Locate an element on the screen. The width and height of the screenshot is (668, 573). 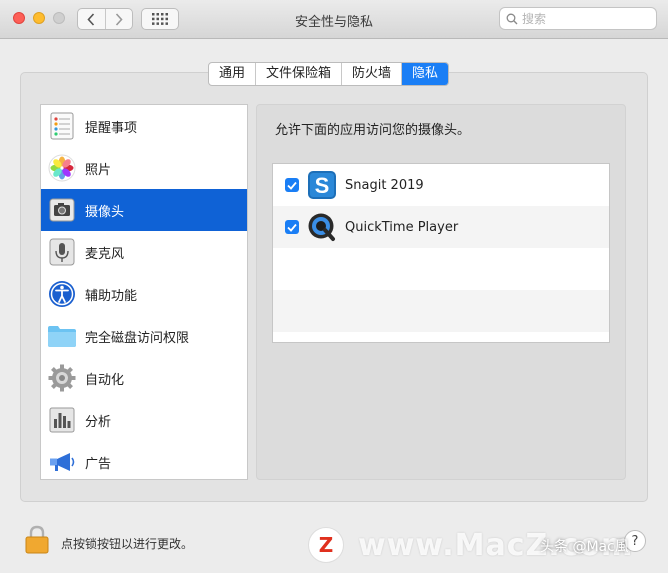
gear-icon is located at coordinates (62, 378).